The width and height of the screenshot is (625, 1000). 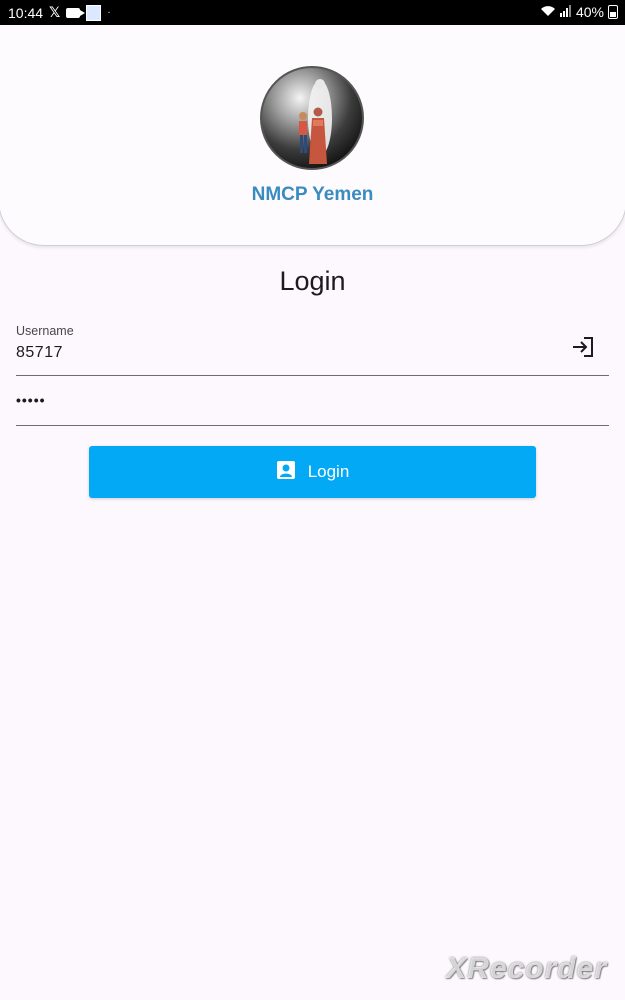 I want to click on status-bar-right: 40%, so click(x=579, y=12).